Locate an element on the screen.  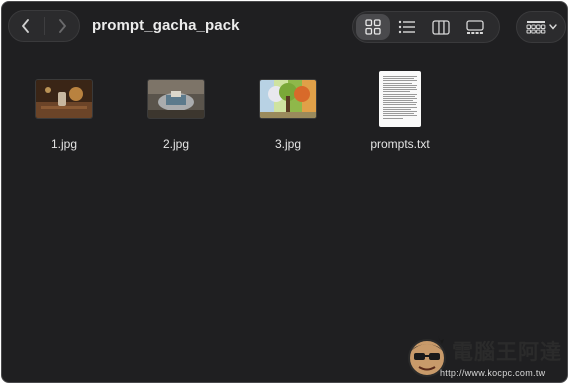
back-button is located at coordinates (26, 26).